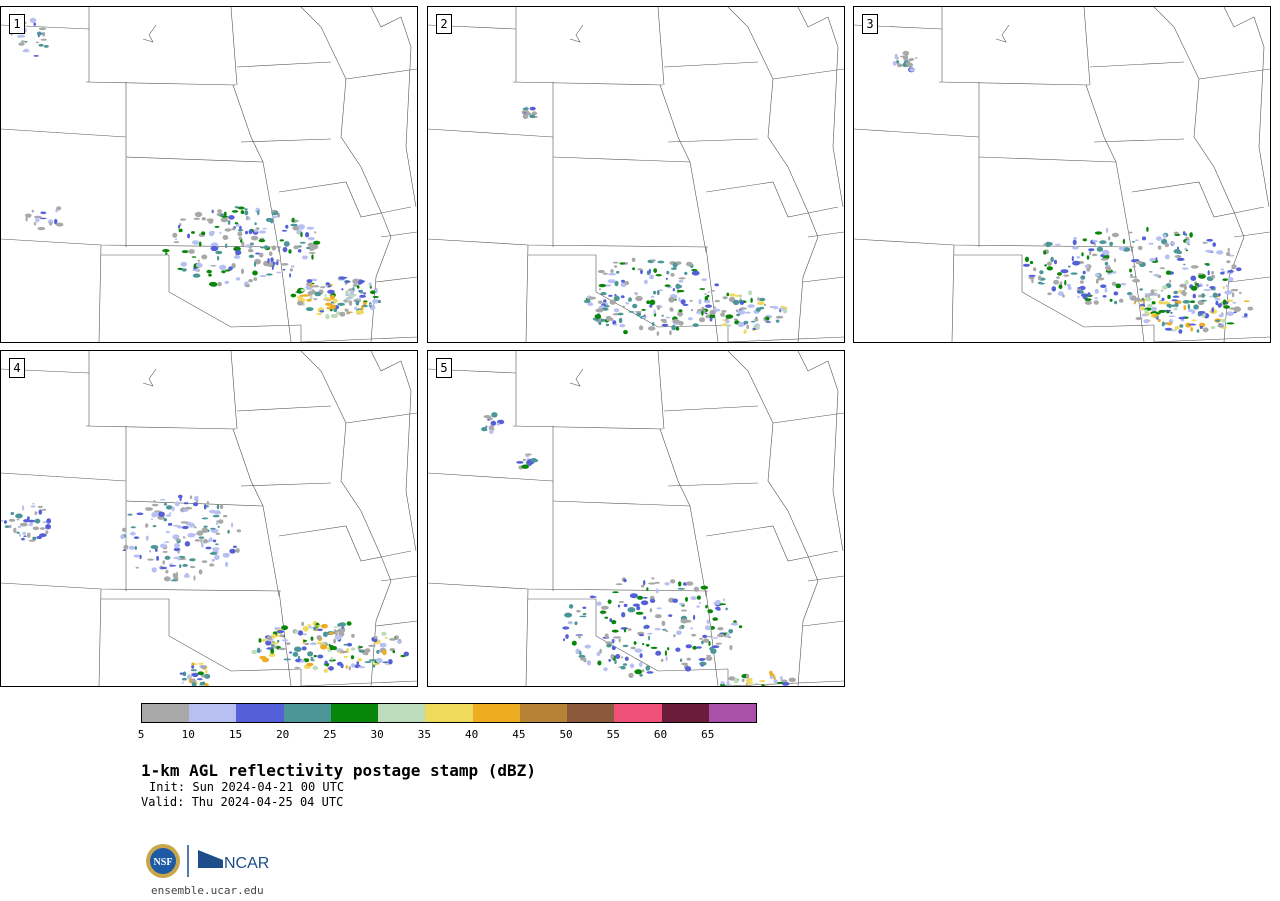  I want to click on colorbar-swatch, so click(402, 713).